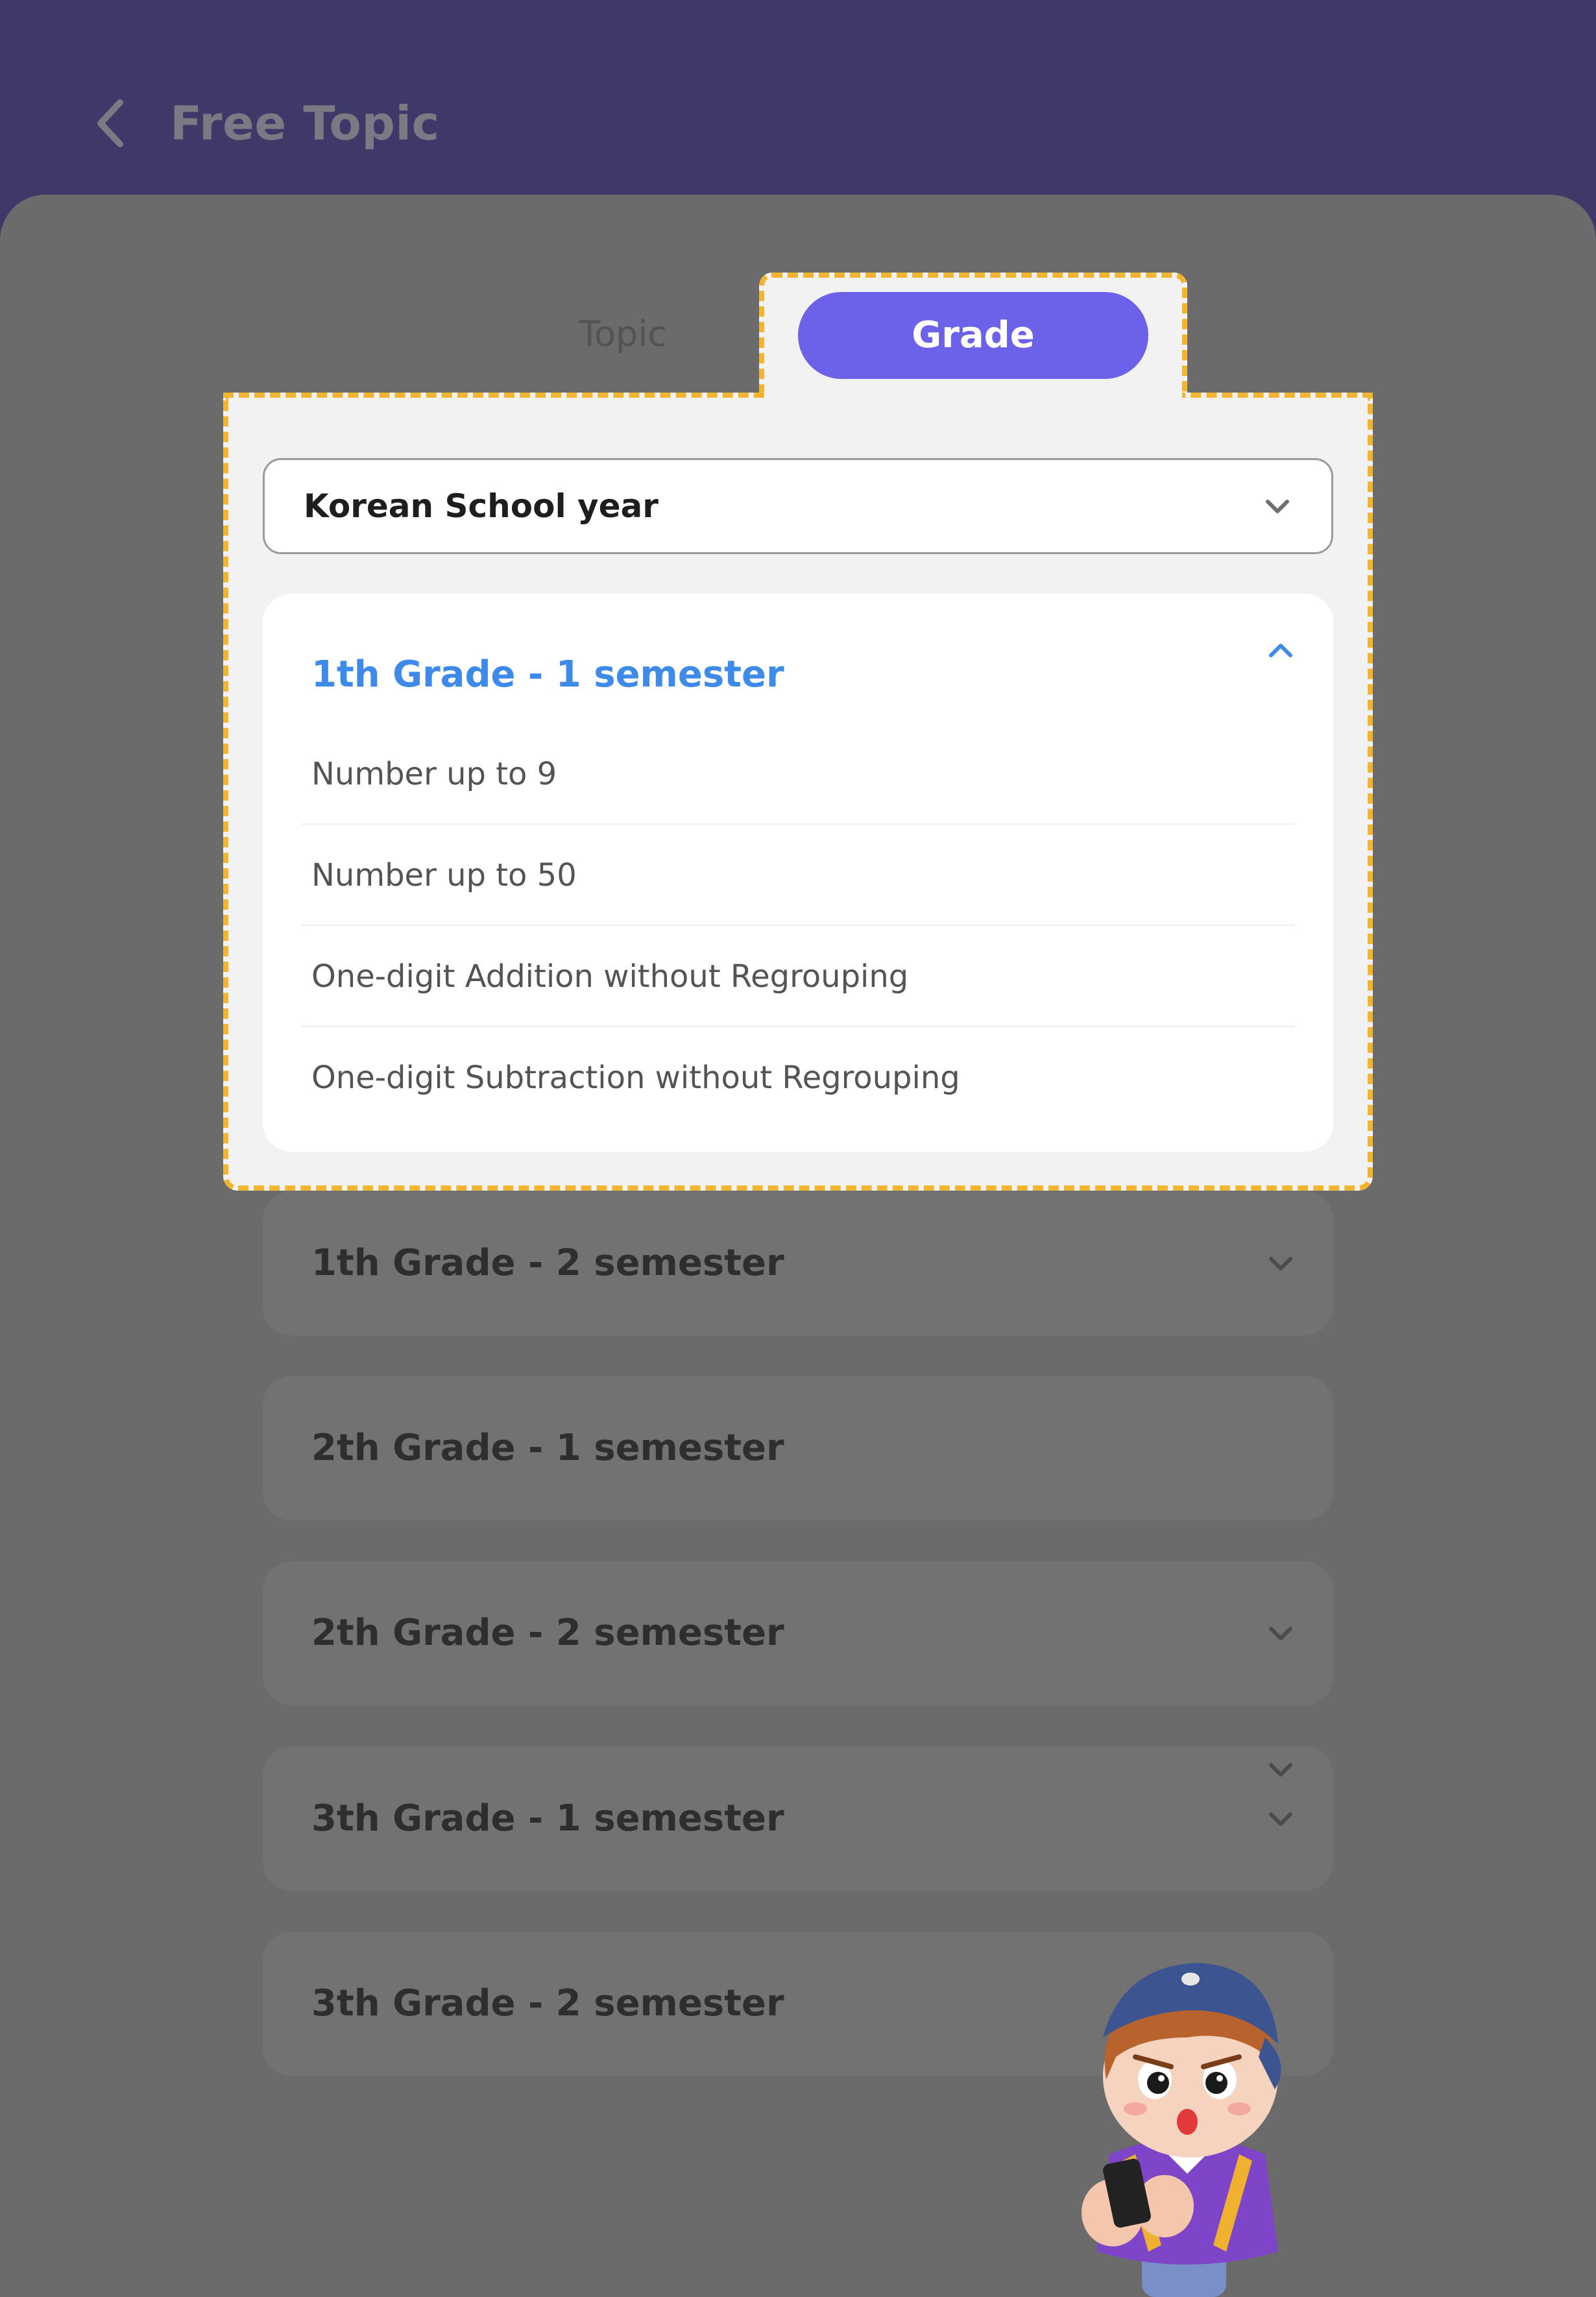  Describe the element at coordinates (547, 1263) in the screenshot. I see `grade-card-title: 1th Grade - 2 semester` at that location.